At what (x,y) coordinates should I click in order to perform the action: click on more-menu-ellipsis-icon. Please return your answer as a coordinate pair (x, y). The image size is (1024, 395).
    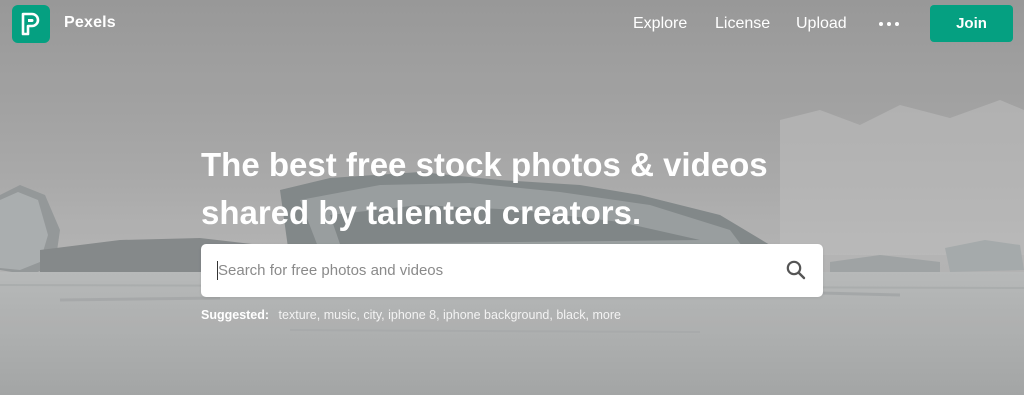
    Looking at the image, I should click on (889, 24).